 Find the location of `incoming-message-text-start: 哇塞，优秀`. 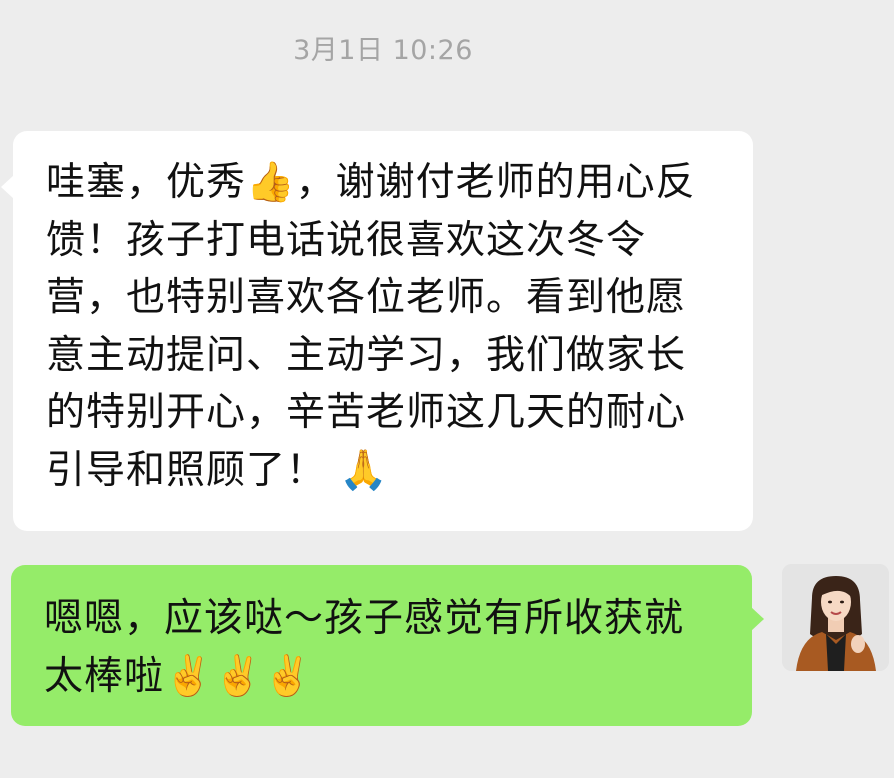

incoming-message-text-start: 哇塞，优秀 is located at coordinates (146, 182).